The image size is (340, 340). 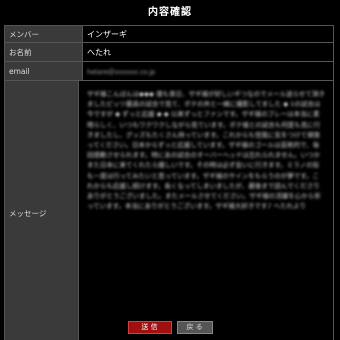 I want to click on send-button: 送 信, so click(x=149, y=327).